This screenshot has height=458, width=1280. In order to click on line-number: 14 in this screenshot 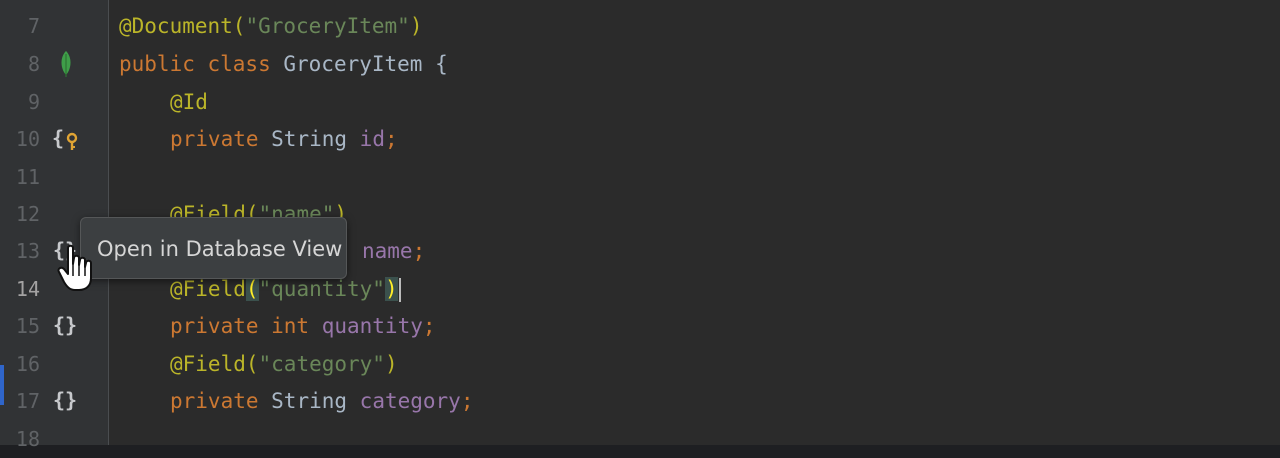, I will do `click(27, 289)`.